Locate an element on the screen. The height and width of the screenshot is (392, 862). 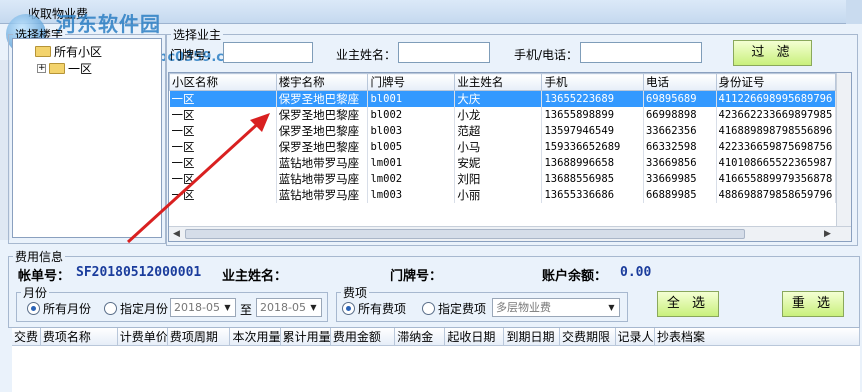
specify-item-radio: 指定费项 is located at coordinates (454, 308).